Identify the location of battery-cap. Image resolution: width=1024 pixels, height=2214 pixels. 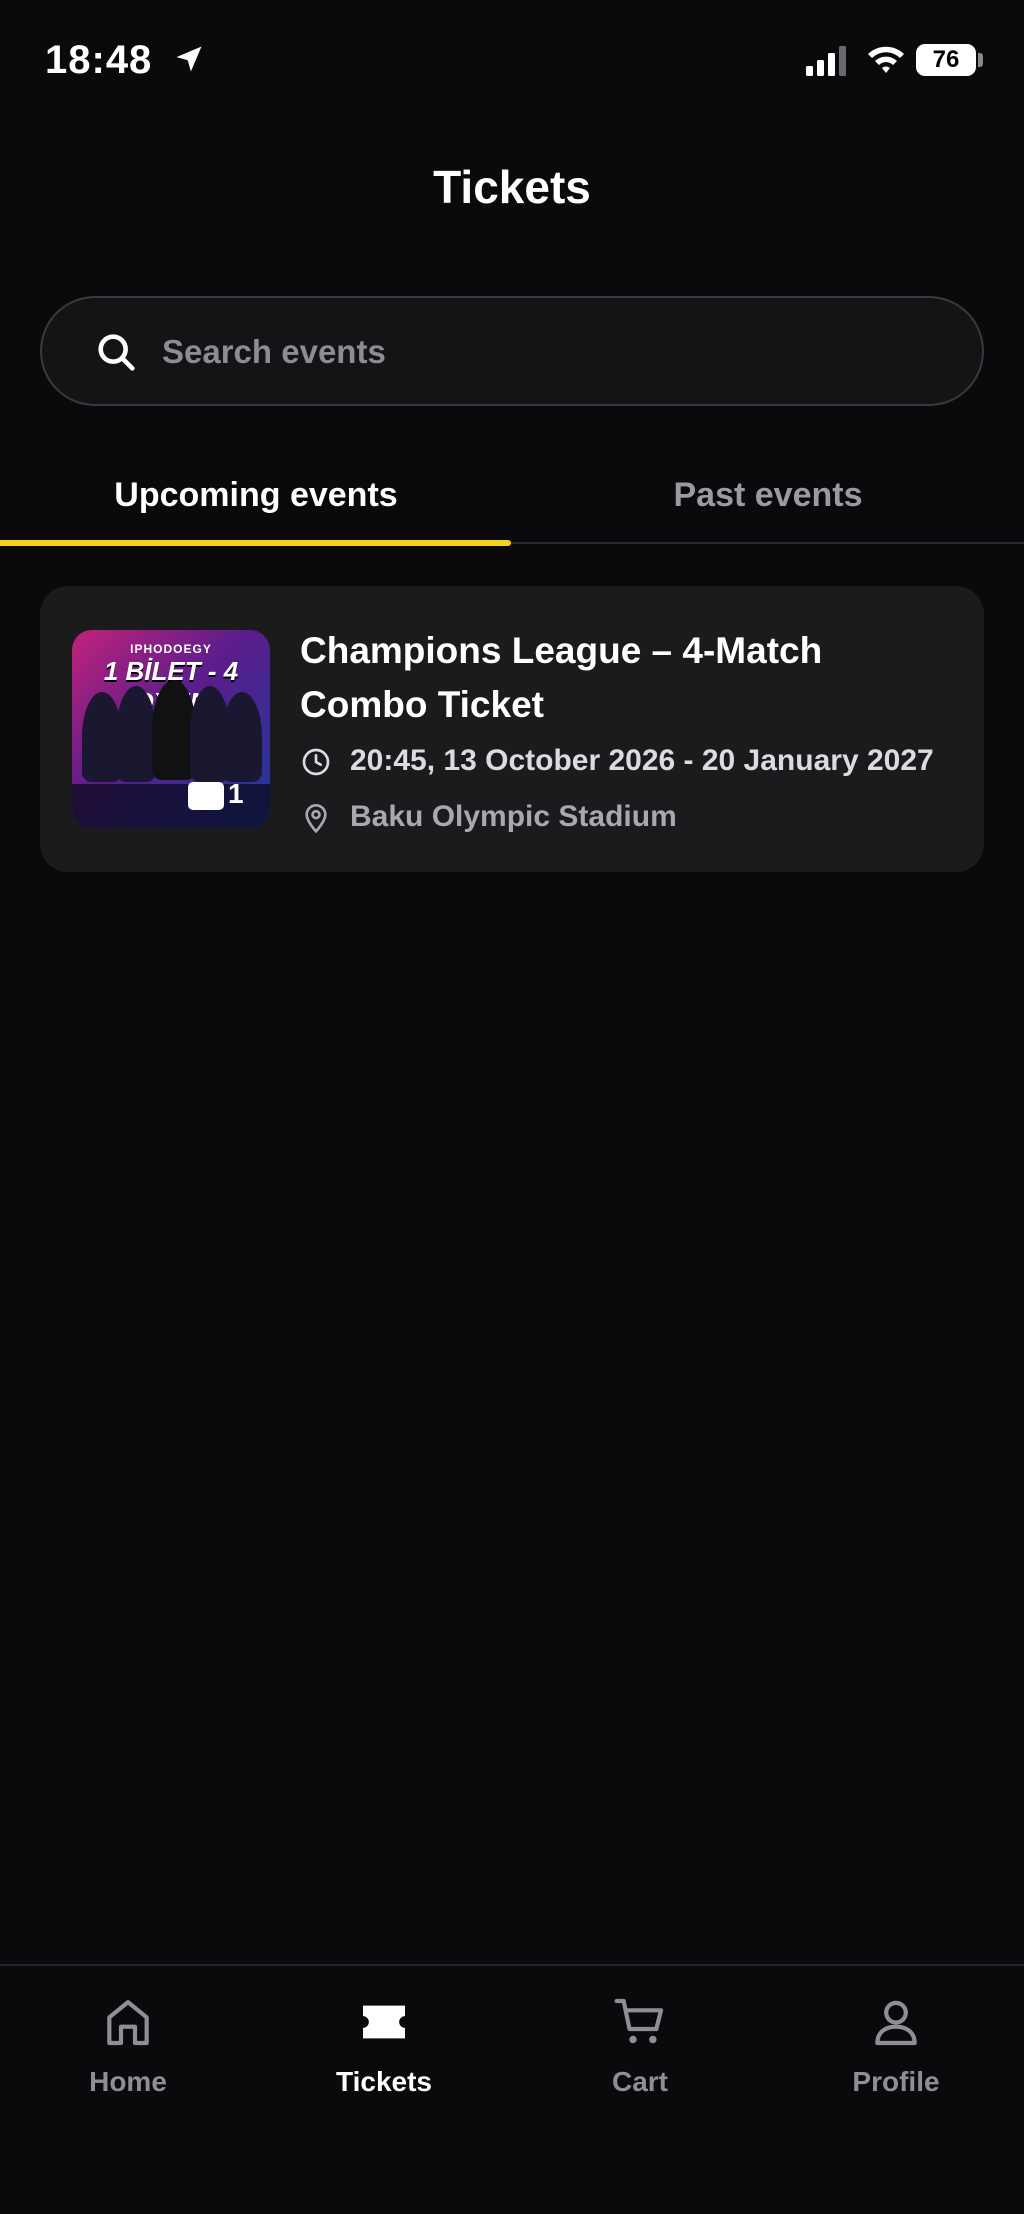
(980, 60).